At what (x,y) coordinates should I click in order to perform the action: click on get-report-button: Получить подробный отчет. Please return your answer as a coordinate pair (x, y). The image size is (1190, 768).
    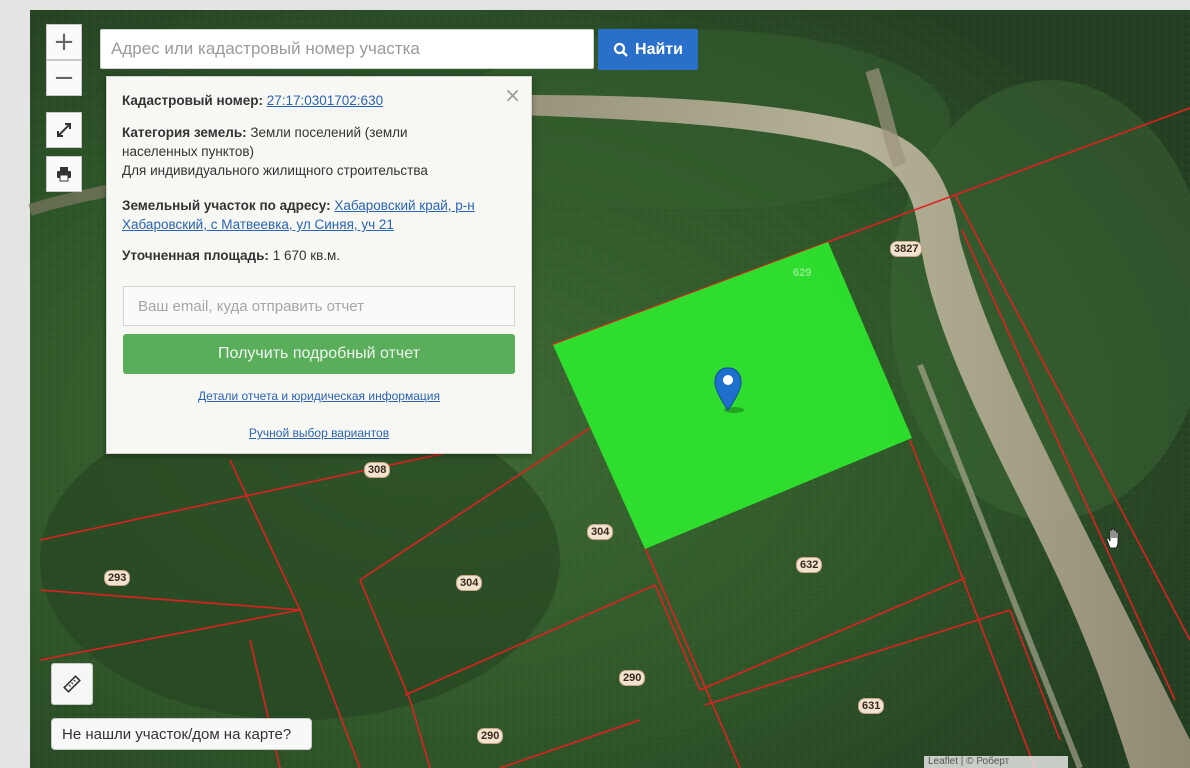
    Looking at the image, I should click on (319, 354).